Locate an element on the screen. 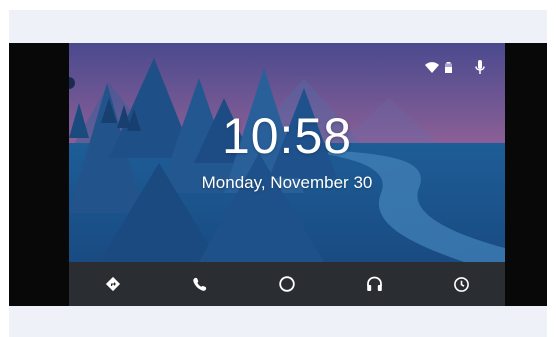 The width and height of the screenshot is (556, 337). top-band is located at coordinates (278, 26).